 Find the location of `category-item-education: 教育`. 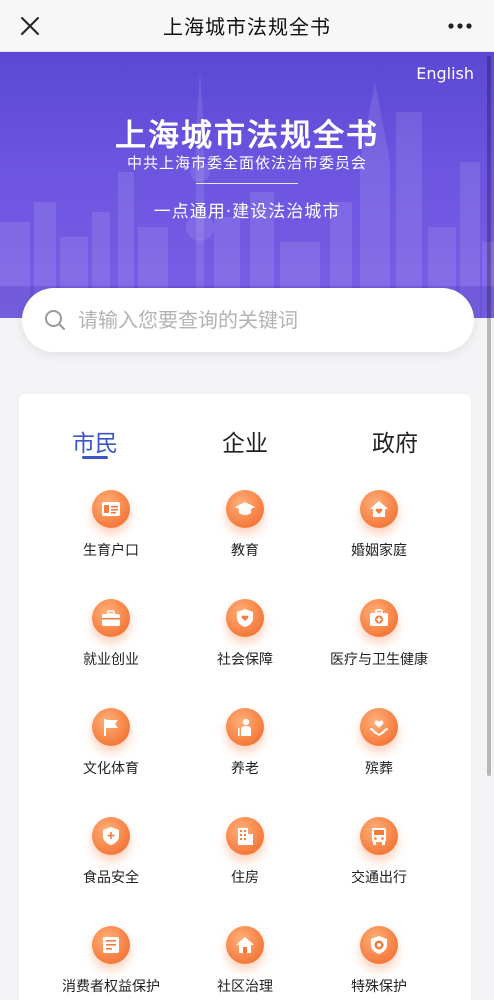

category-item-education: 教育 is located at coordinates (245, 525).